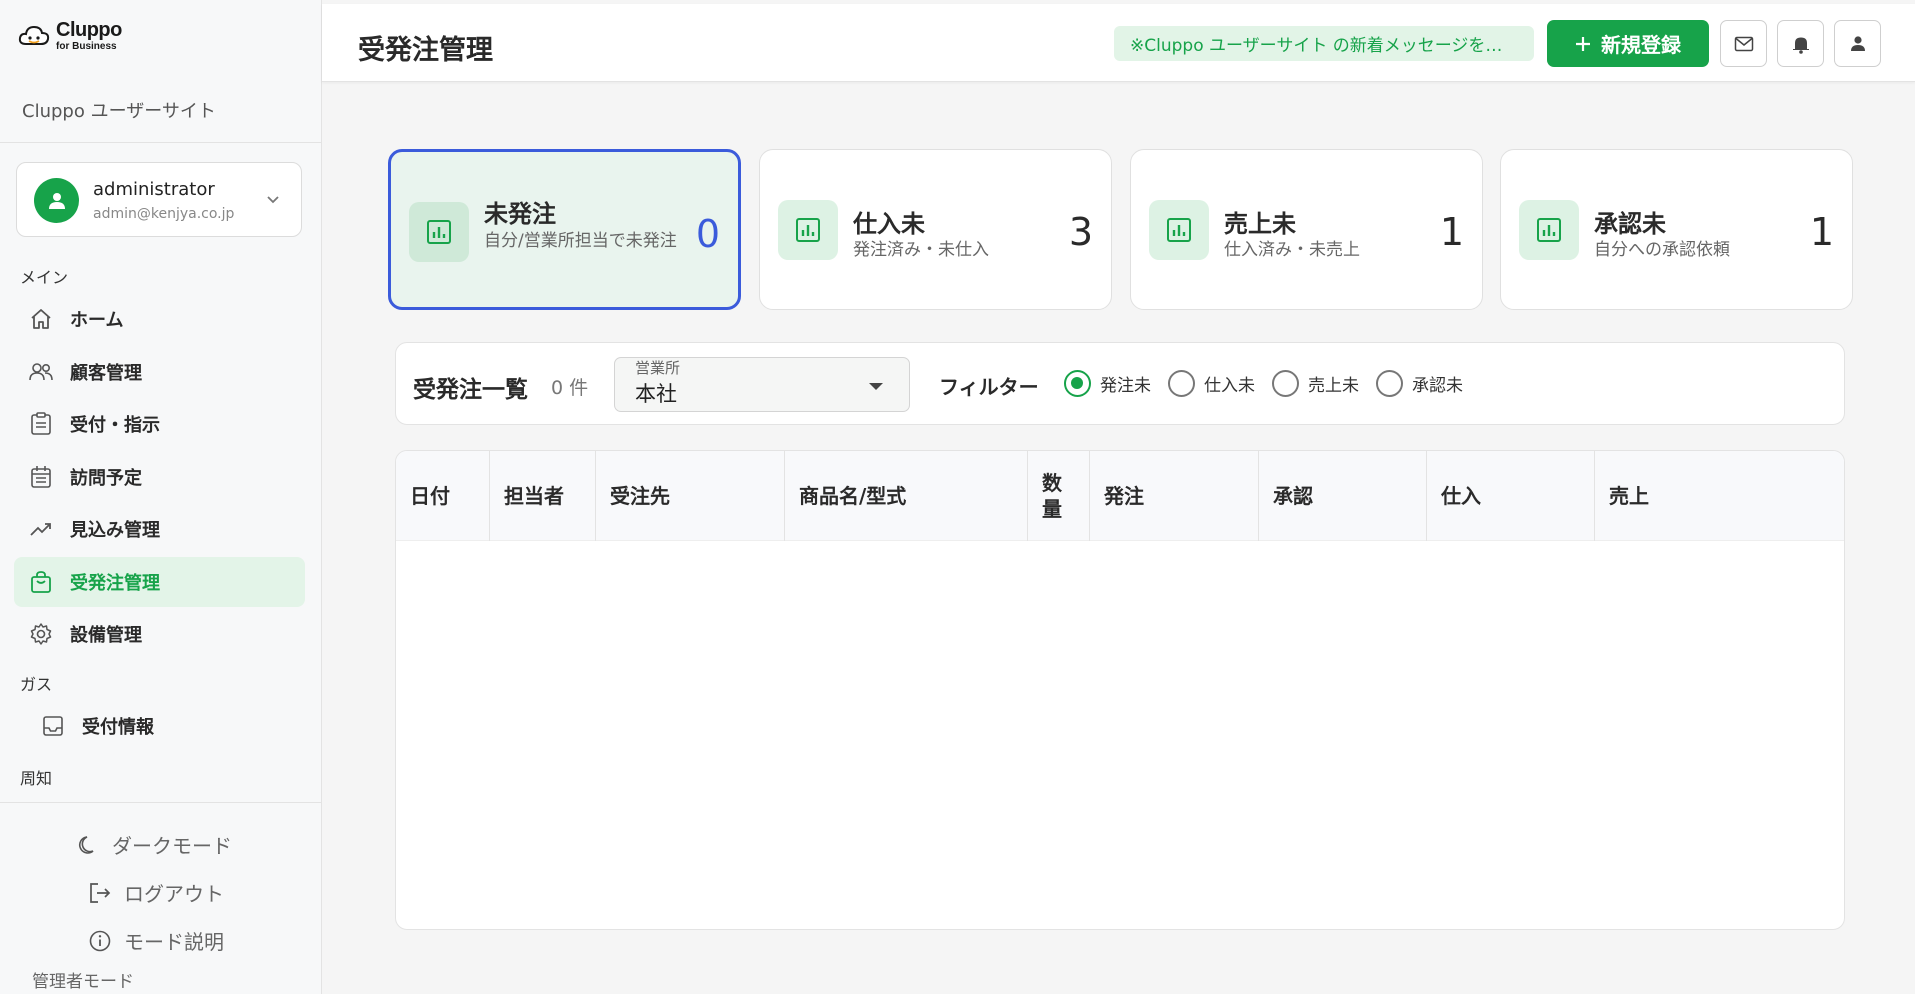 This screenshot has height=994, width=1915. What do you see at coordinates (44, 277) in the screenshot?
I see `nav-section-main: メイン` at bounding box center [44, 277].